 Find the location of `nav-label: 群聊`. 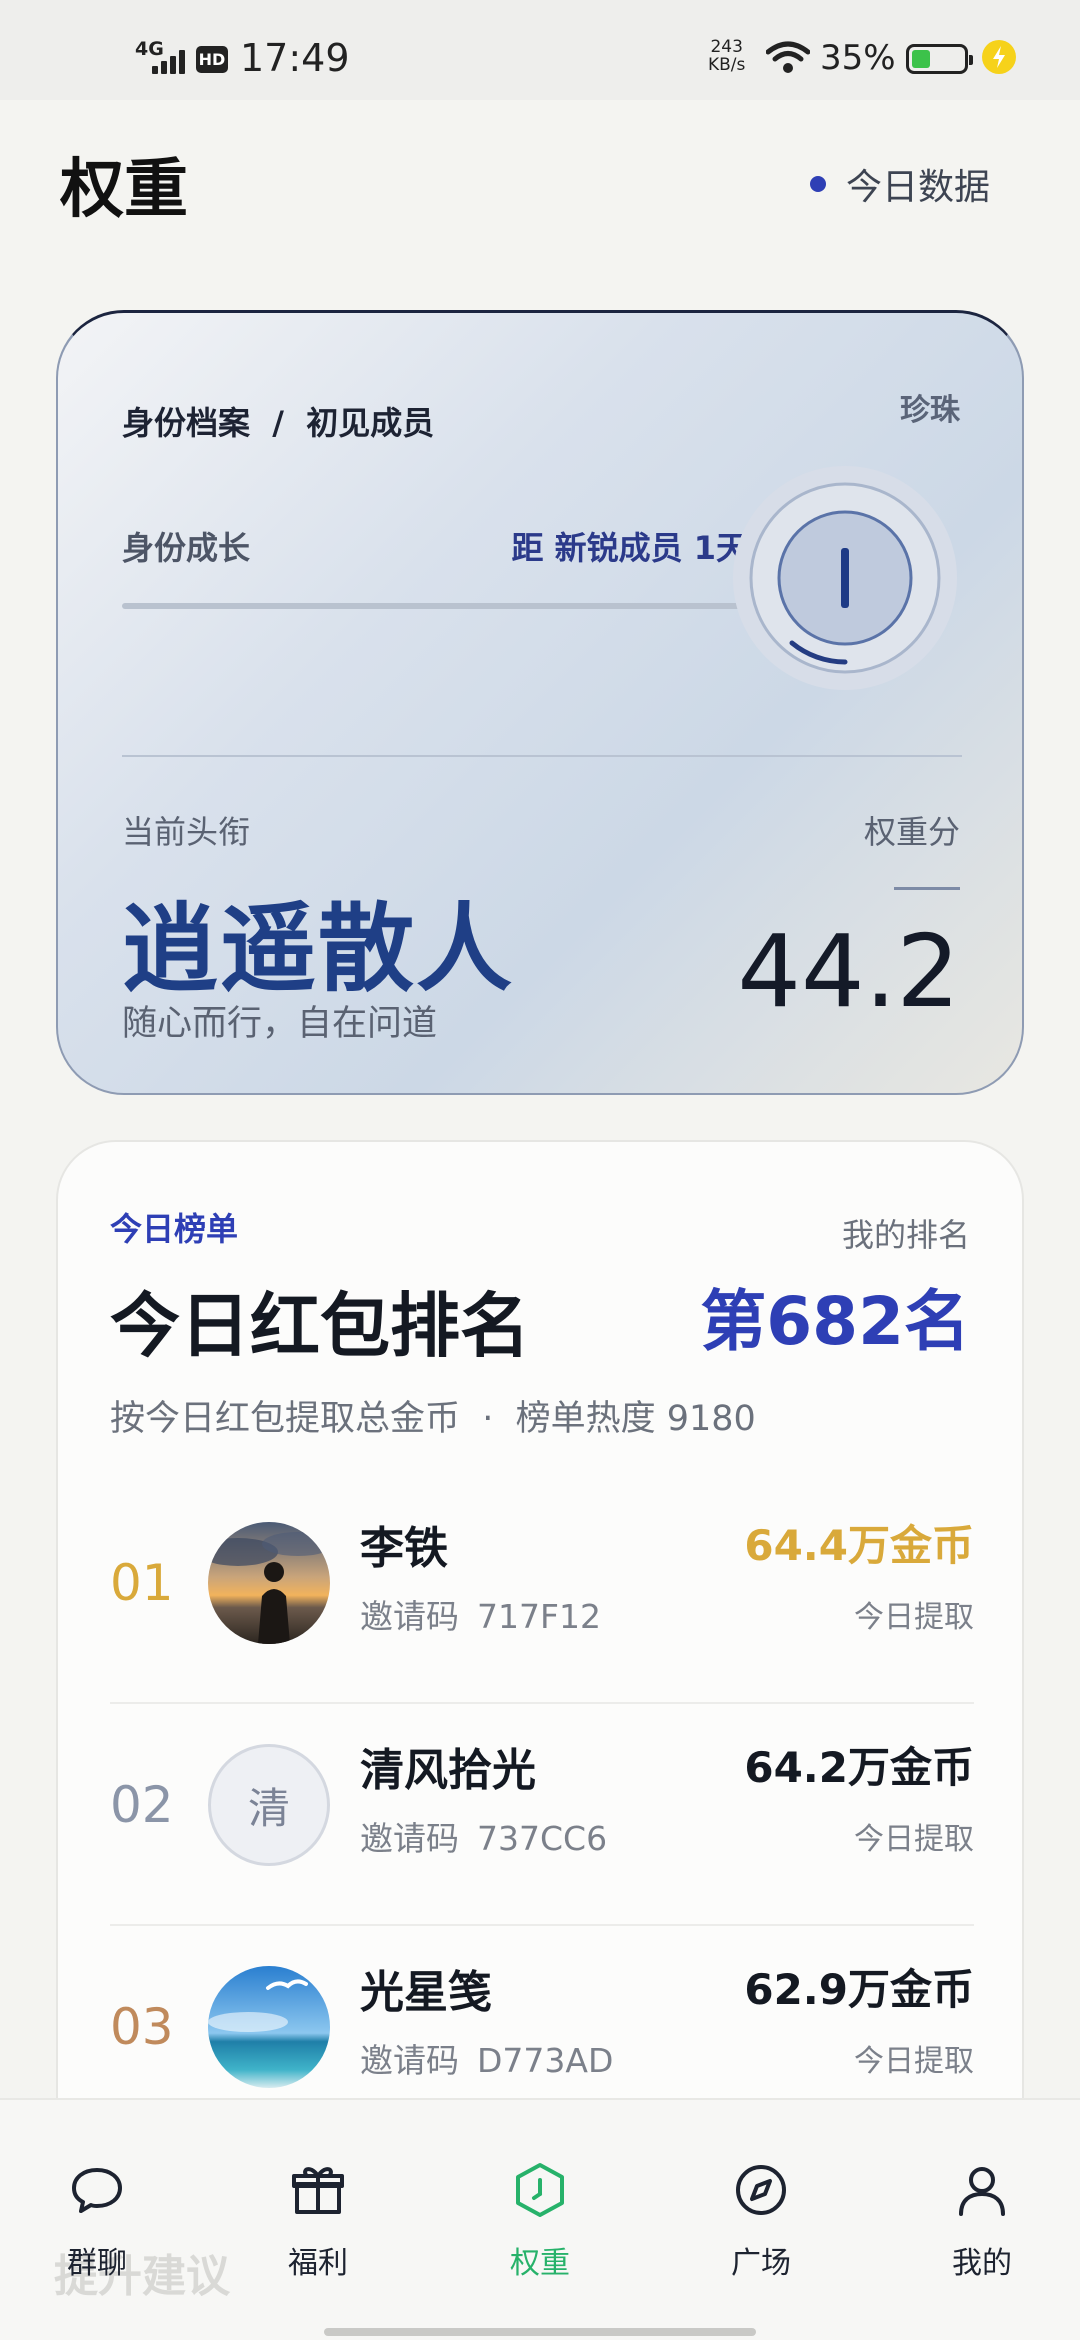

nav-label: 群聊 is located at coordinates (97, 2263).